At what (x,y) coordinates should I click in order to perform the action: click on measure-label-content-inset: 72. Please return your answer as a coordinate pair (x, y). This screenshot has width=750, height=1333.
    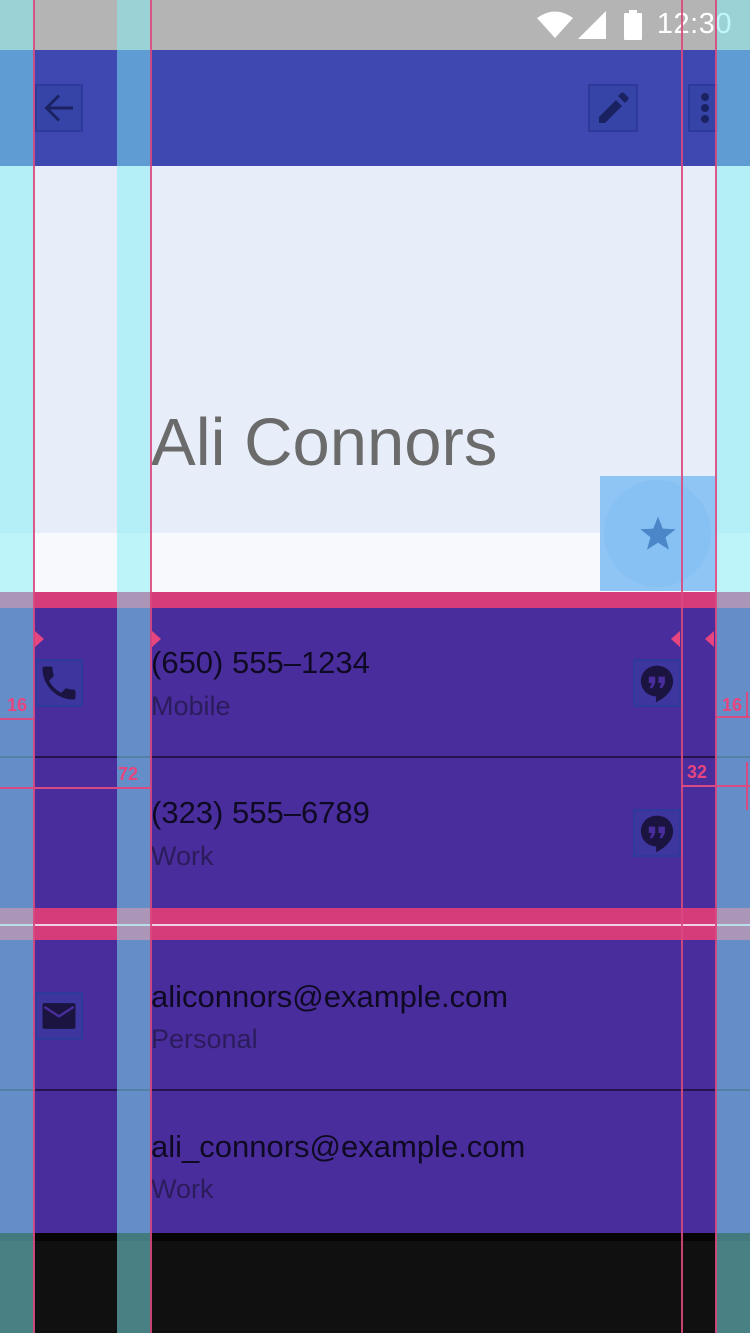
    Looking at the image, I should click on (128, 774).